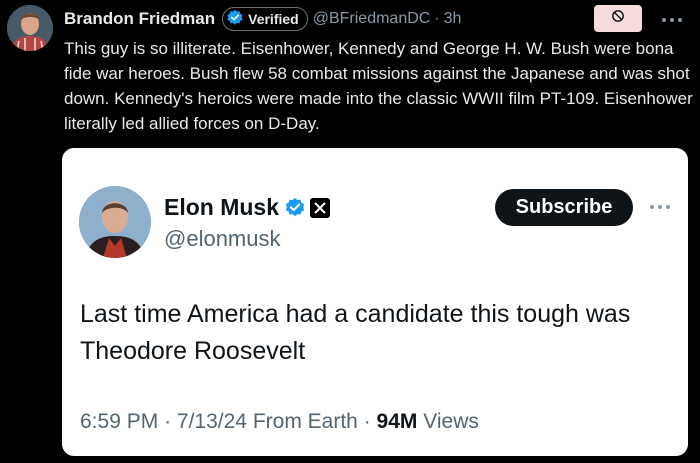 Image resolution: width=700 pixels, height=463 pixels. I want to click on quoted-more-button, so click(660, 206).